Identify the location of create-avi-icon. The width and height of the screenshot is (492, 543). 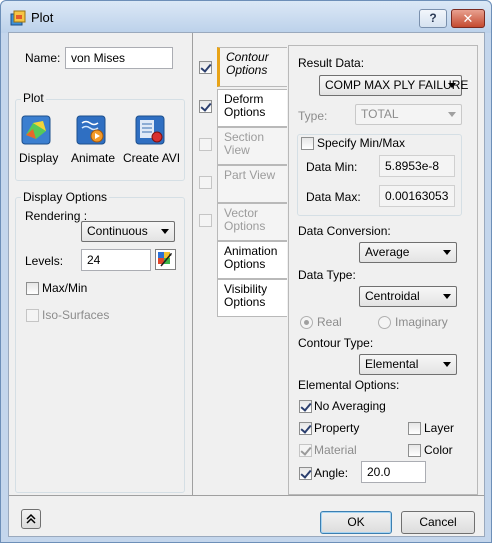
(150, 130).